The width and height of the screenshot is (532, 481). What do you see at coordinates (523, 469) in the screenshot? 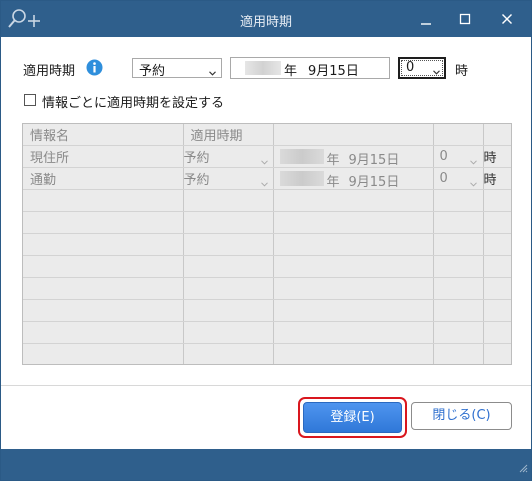
I see `resize-grip-icon` at bounding box center [523, 469].